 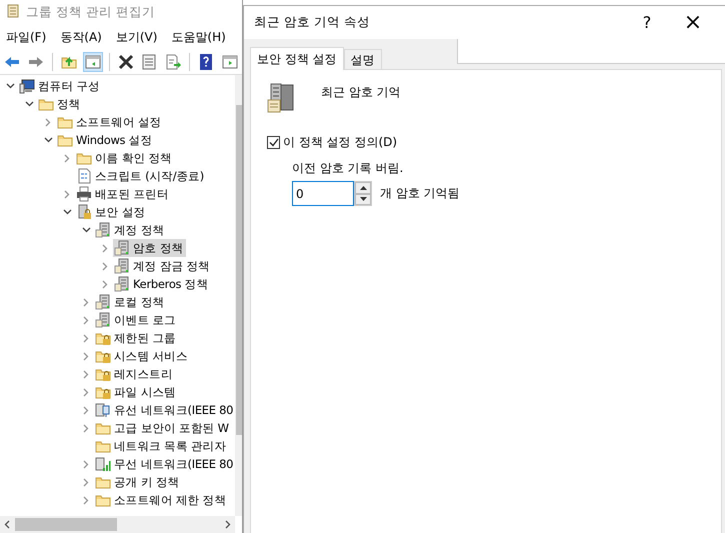 I want to click on tree-item: 제한된 그룹, so click(x=136, y=338).